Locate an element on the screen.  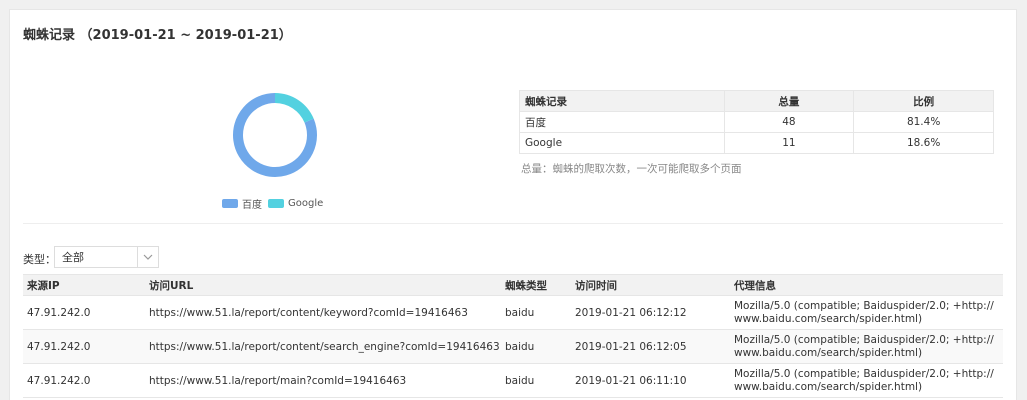
summary-note: 总量：蜘蛛的爬取次数，一次可能爬取多个页面 is located at coordinates (631, 169).